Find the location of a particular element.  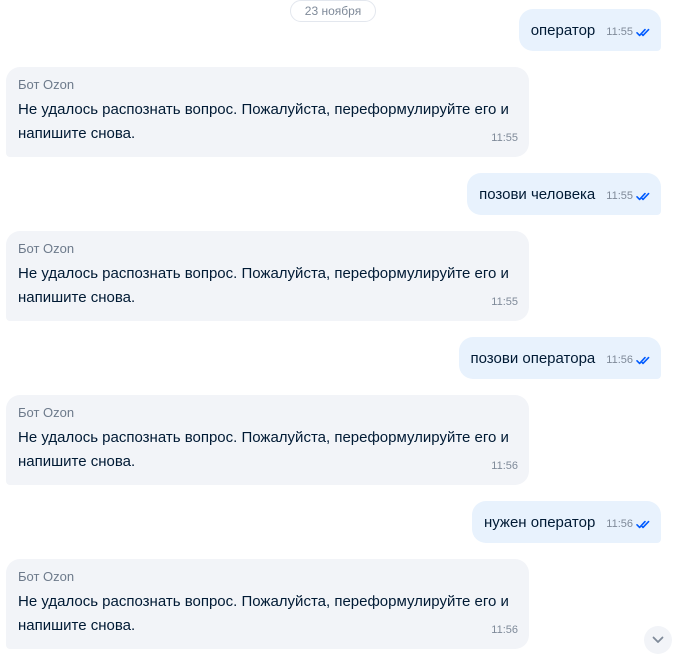

date-separator: 23 ноября is located at coordinates (333, 11).